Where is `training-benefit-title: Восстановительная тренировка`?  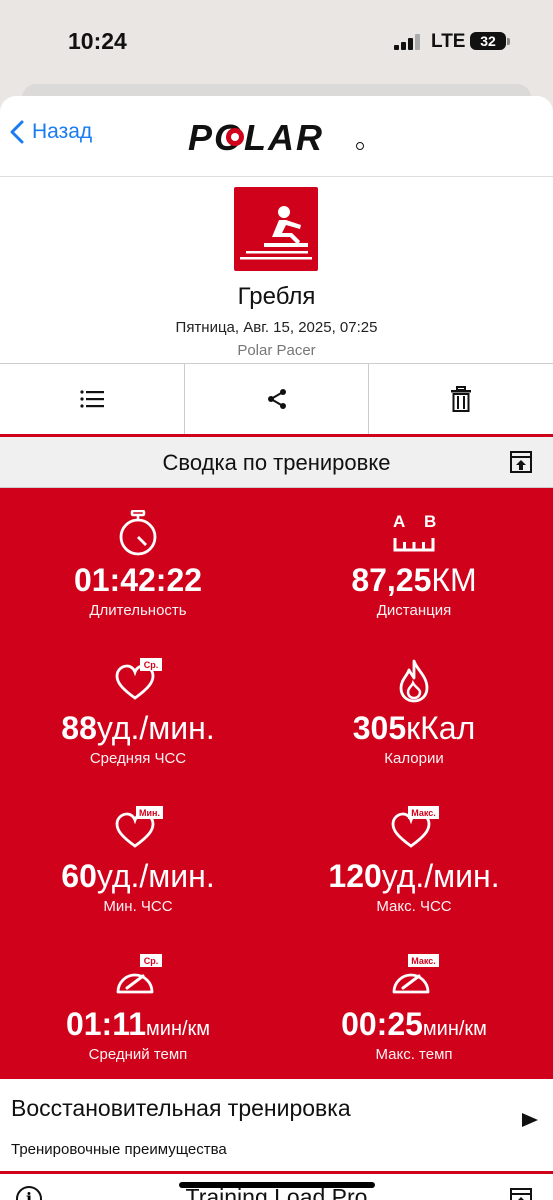 training-benefit-title: Восстановительная тренировка is located at coordinates (181, 1108).